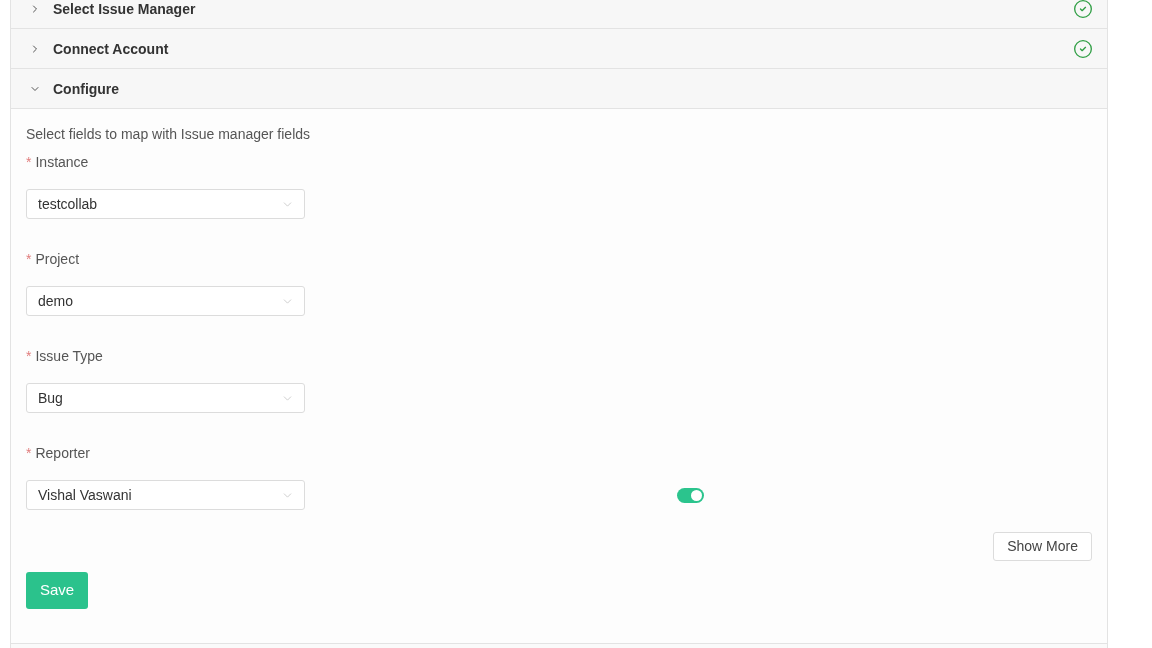 This screenshot has height=648, width=1152. I want to click on field-label: Issue Type, so click(69, 356).